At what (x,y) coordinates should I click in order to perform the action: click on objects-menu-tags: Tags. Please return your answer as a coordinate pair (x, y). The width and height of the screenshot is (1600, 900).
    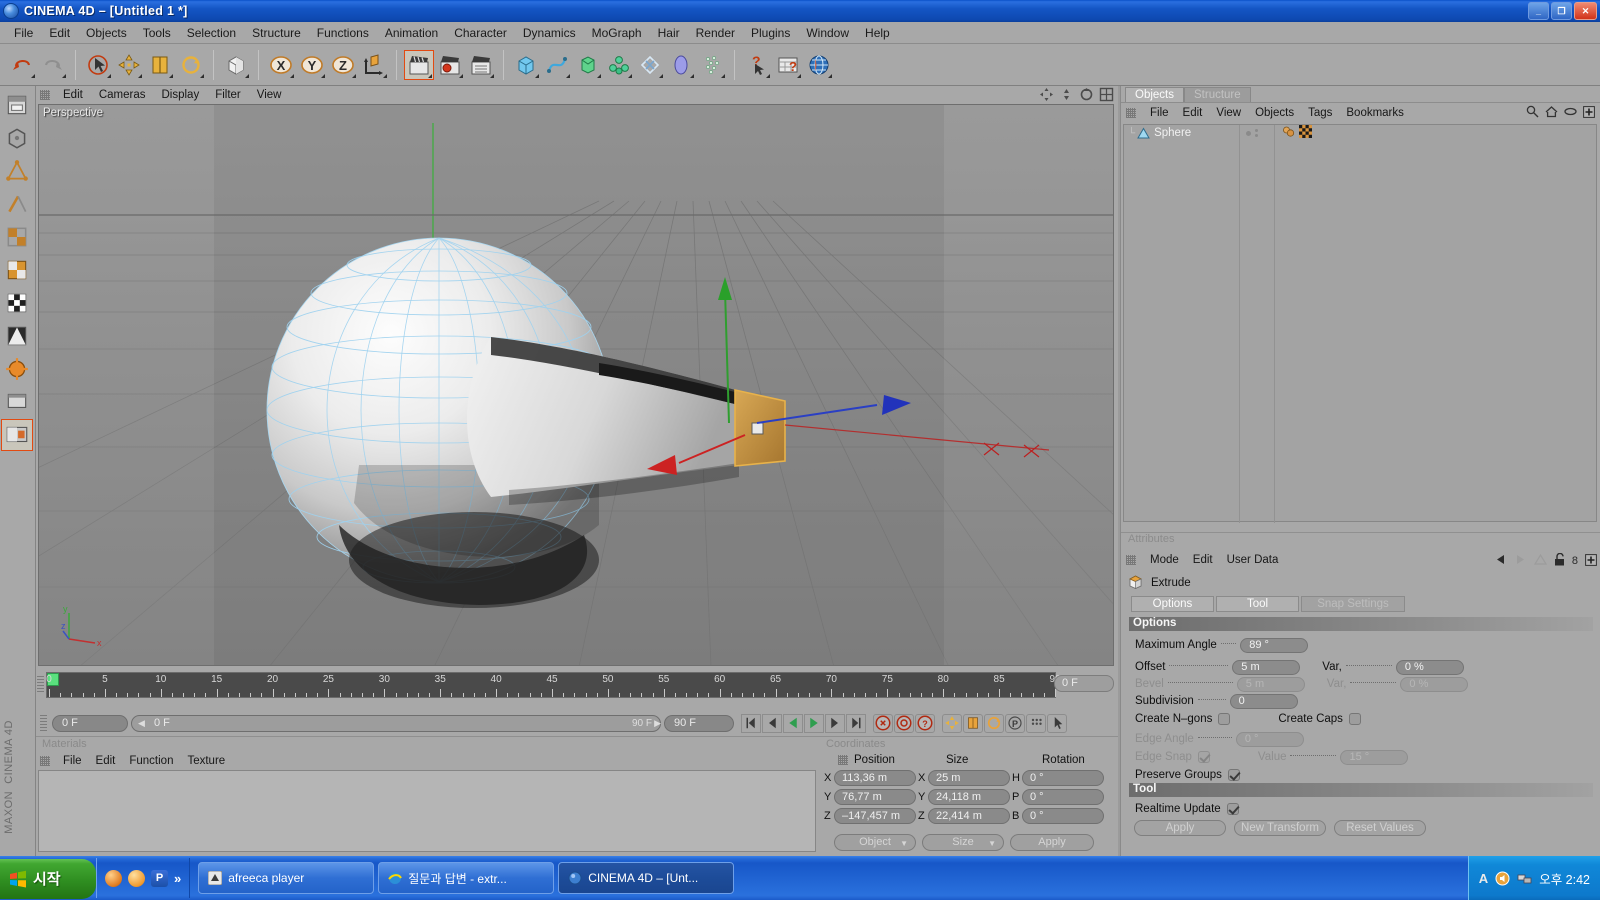
    Looking at the image, I should click on (1320, 113).